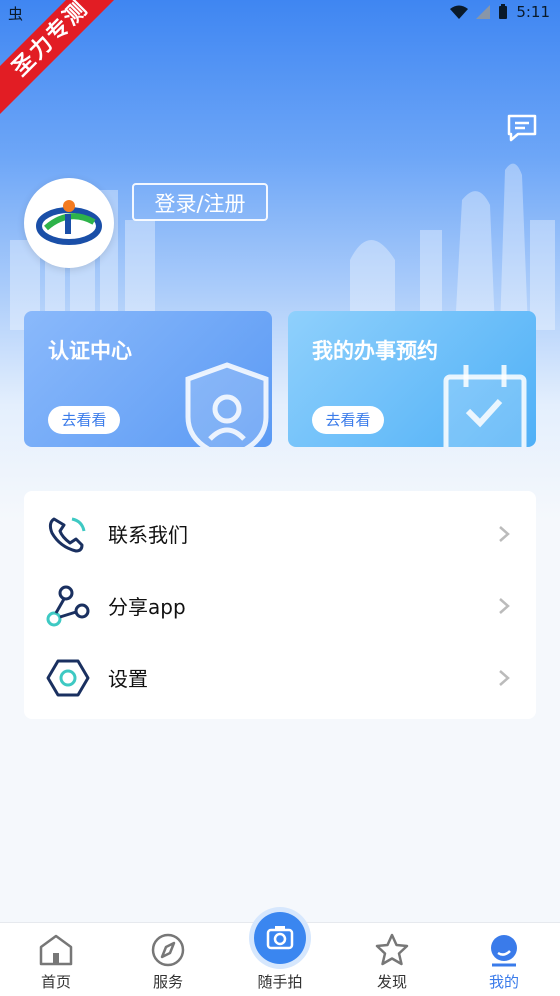  What do you see at coordinates (503, 11) in the screenshot?
I see `battery-icon` at bounding box center [503, 11].